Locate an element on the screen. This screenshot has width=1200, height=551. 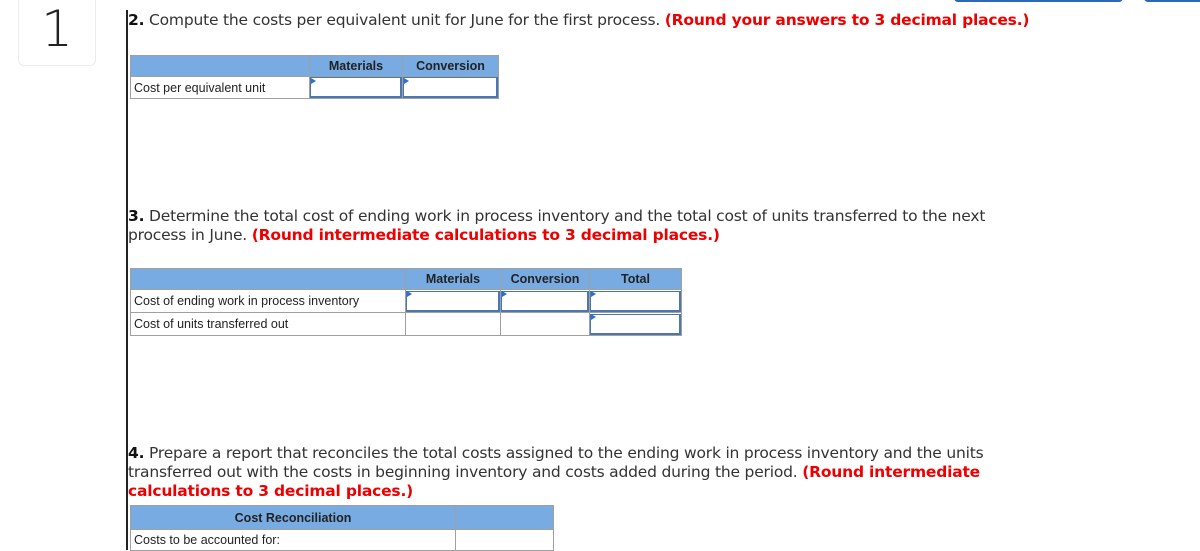
cost-per-eu-materials-input is located at coordinates (356, 87).